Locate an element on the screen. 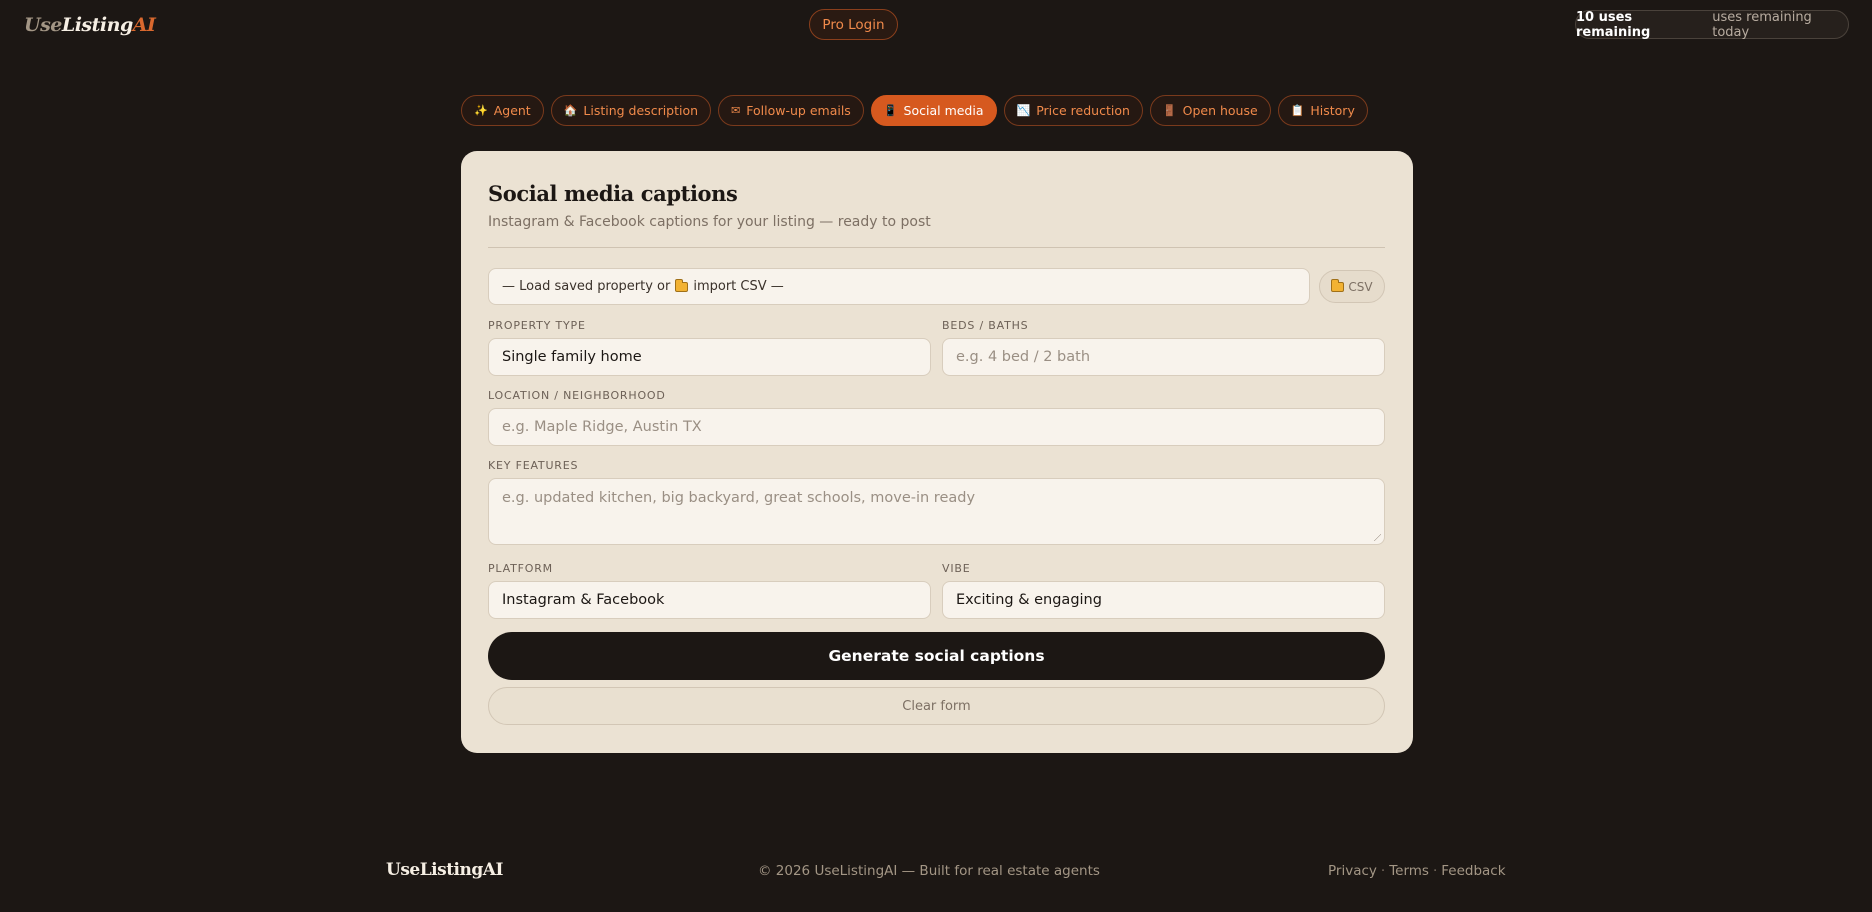 The height and width of the screenshot is (912, 1872). tab-listing-description: 🏠 Listing description is located at coordinates (631, 110).